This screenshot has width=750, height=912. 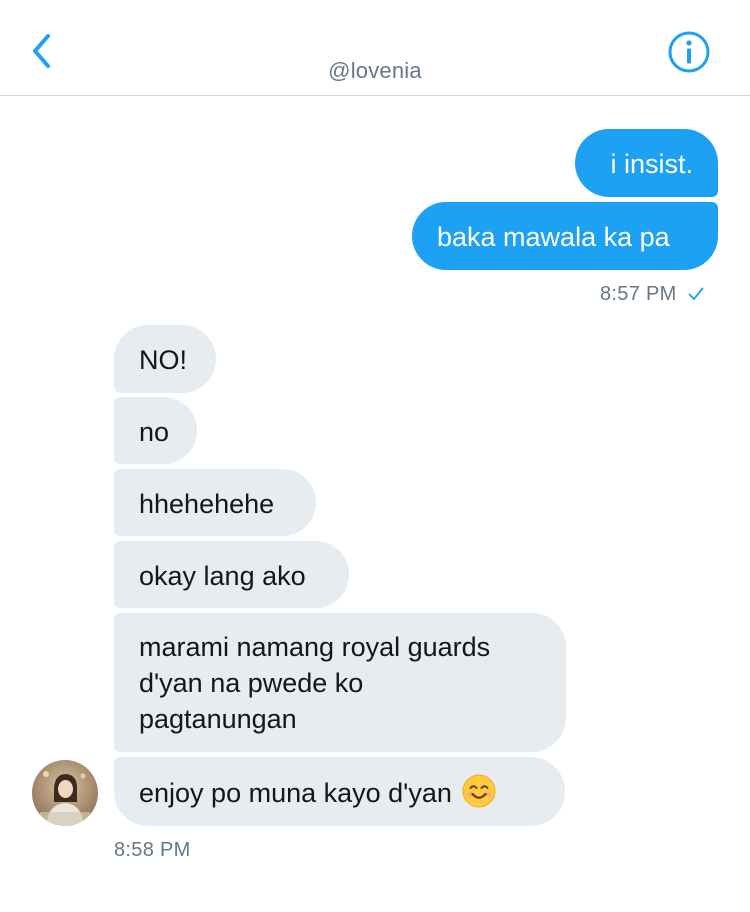 I want to click on outgoing-message: baka mawala ka pa, so click(x=565, y=236).